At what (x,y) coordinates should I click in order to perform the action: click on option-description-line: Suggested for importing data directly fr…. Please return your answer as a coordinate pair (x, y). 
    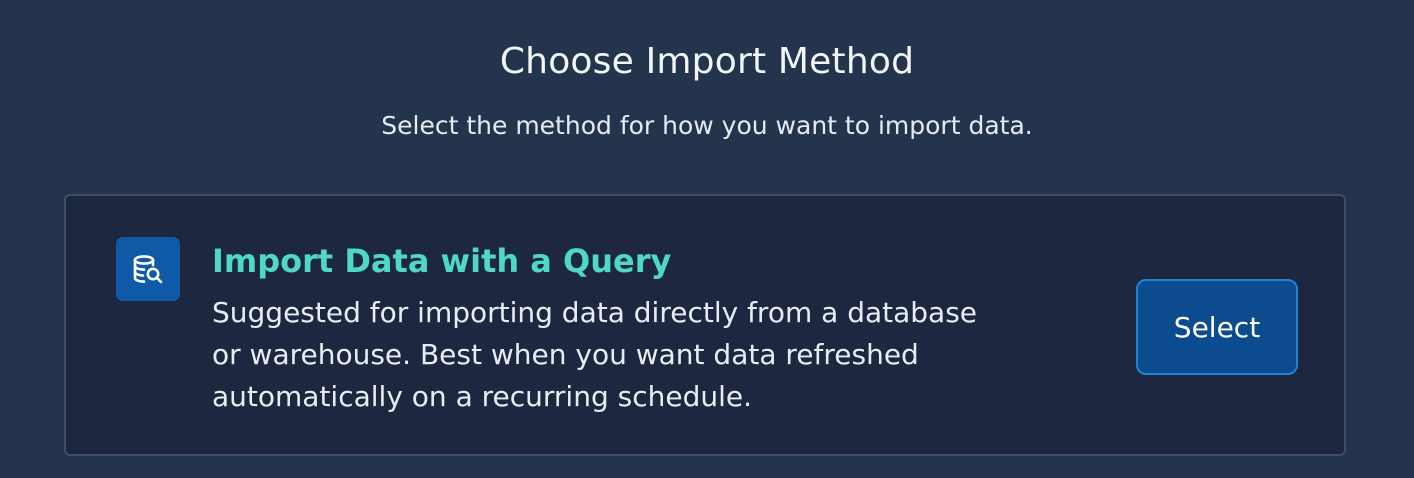
    Looking at the image, I should click on (595, 312).